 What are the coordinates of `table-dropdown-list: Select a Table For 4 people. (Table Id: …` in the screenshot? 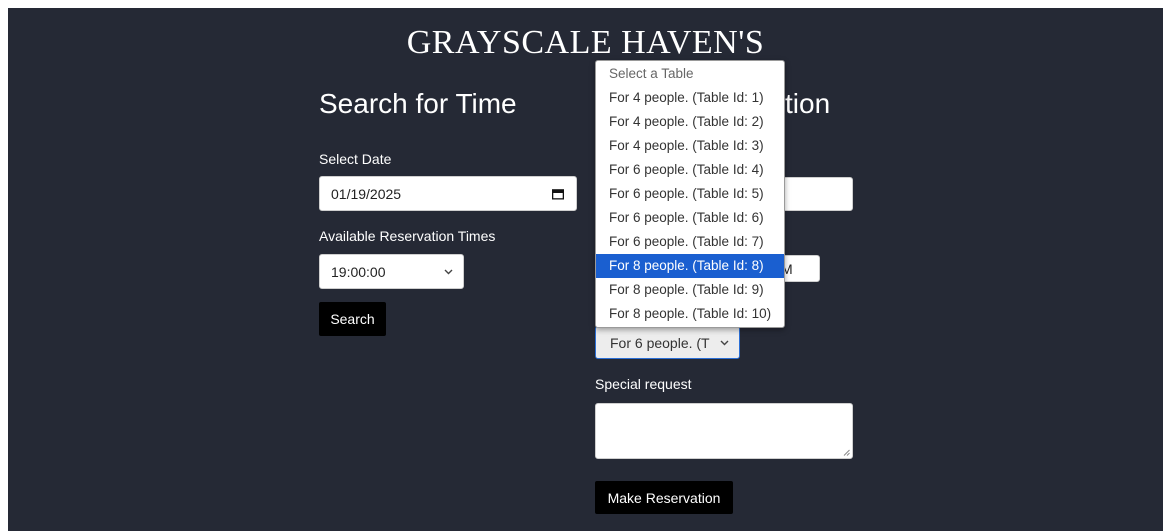 It's located at (690, 194).